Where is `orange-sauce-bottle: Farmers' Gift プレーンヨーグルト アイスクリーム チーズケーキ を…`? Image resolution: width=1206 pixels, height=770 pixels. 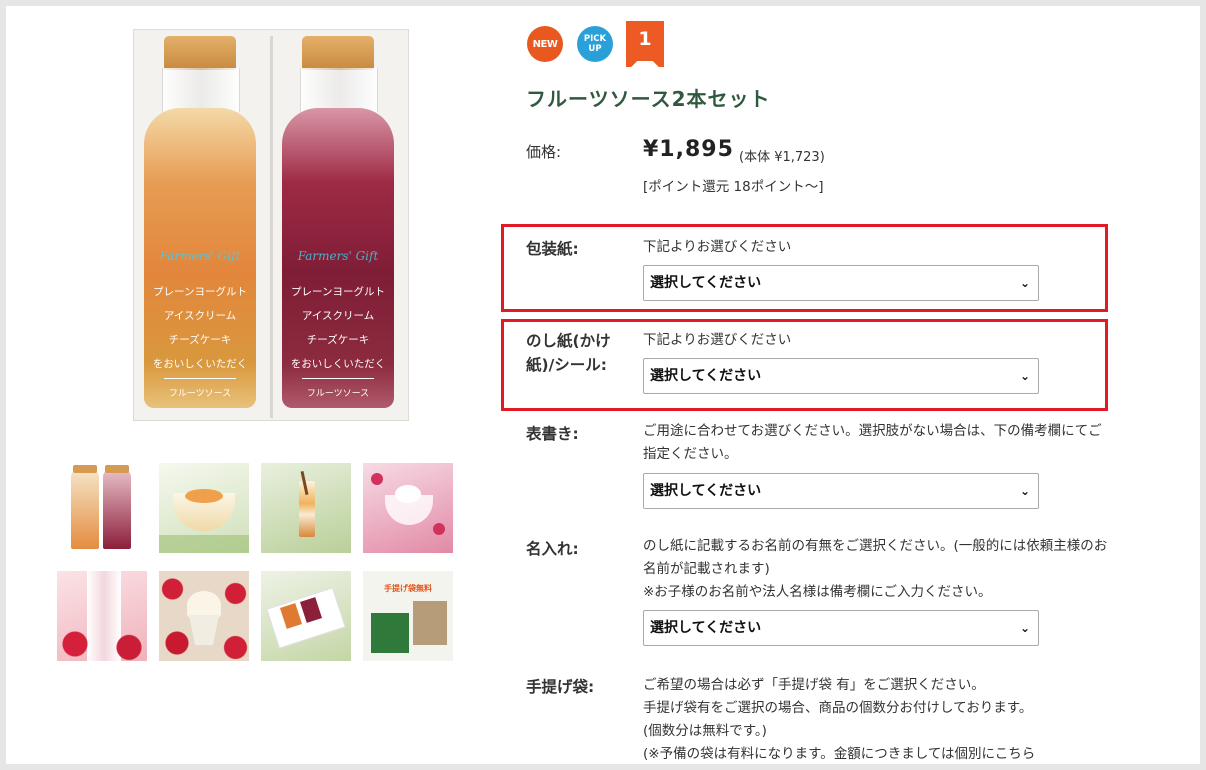
orange-sauce-bottle: Farmers' Gift プレーンヨーグルト アイスクリーム チーズケーキ を… is located at coordinates (200, 223).